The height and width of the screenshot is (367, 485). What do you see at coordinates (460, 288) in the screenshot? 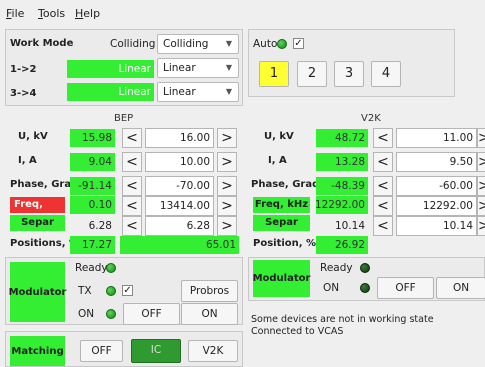
I see `v2k-on-button: ON` at bounding box center [460, 288].